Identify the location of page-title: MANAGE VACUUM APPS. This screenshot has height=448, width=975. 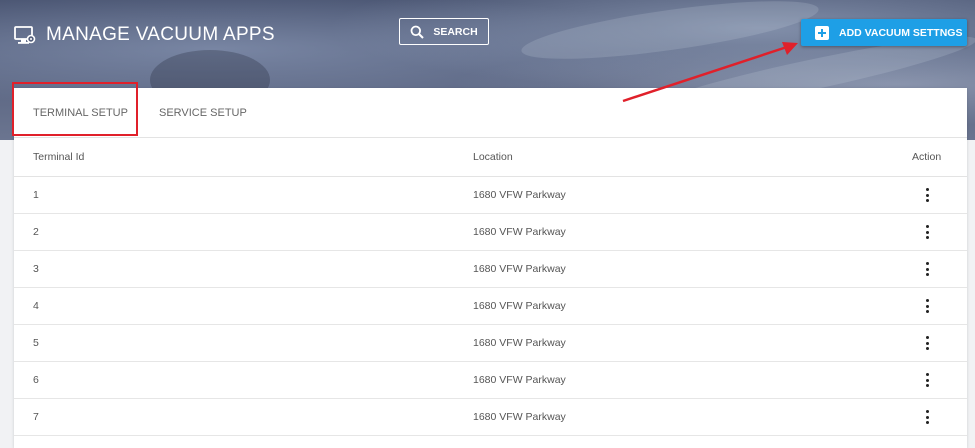
(144, 35).